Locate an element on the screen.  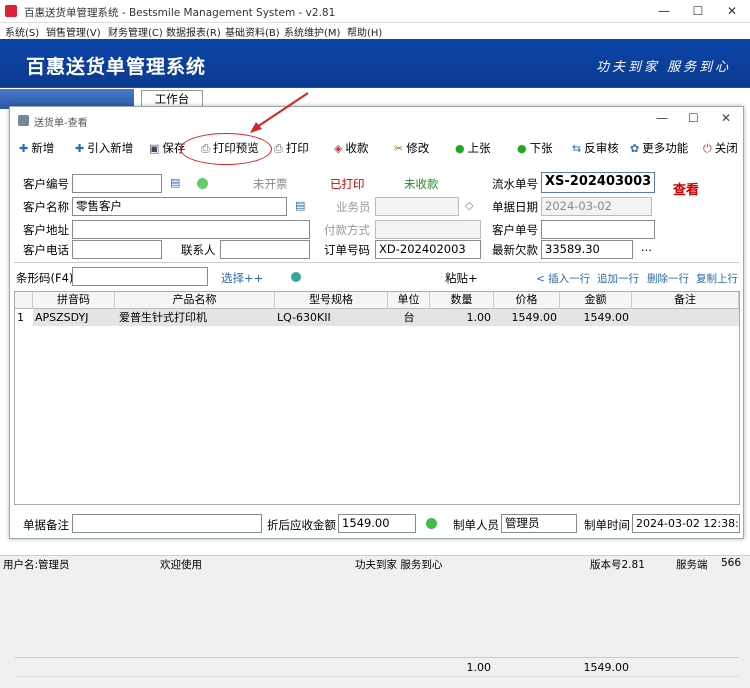
menu-sales: 销售管理(V) is located at coordinates (73, 31).